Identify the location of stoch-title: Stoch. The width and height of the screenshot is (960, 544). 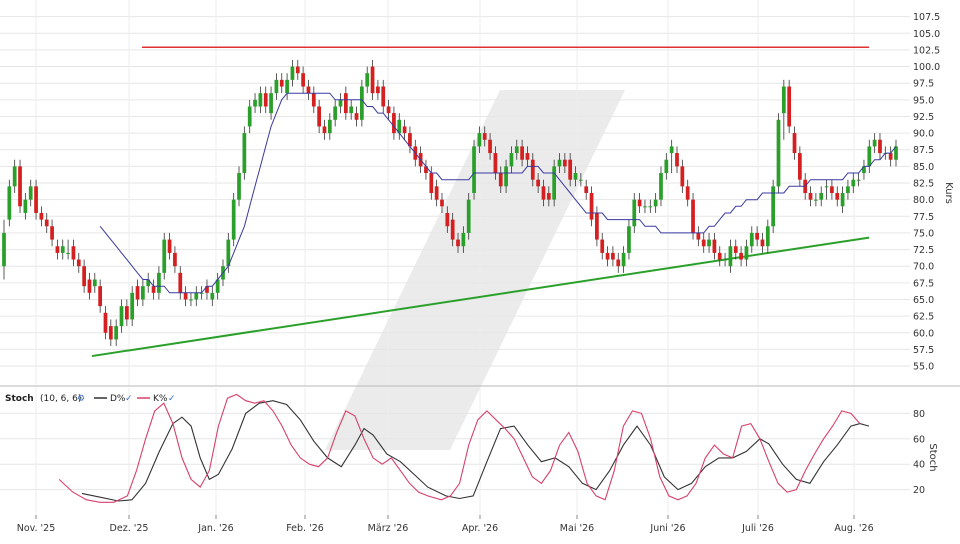
(19, 399).